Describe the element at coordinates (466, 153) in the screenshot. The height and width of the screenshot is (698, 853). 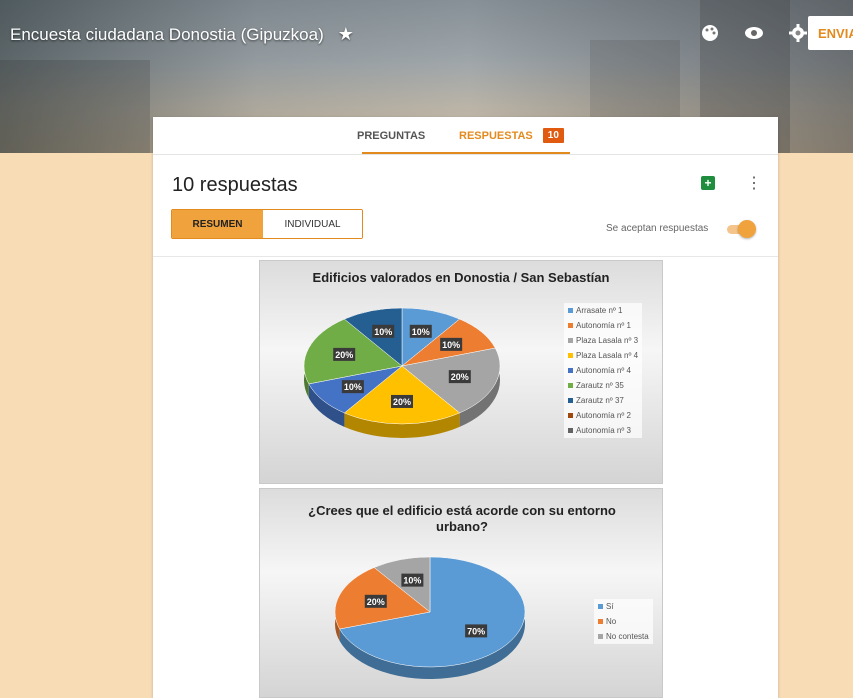
I see `active-tab-indicator` at that location.